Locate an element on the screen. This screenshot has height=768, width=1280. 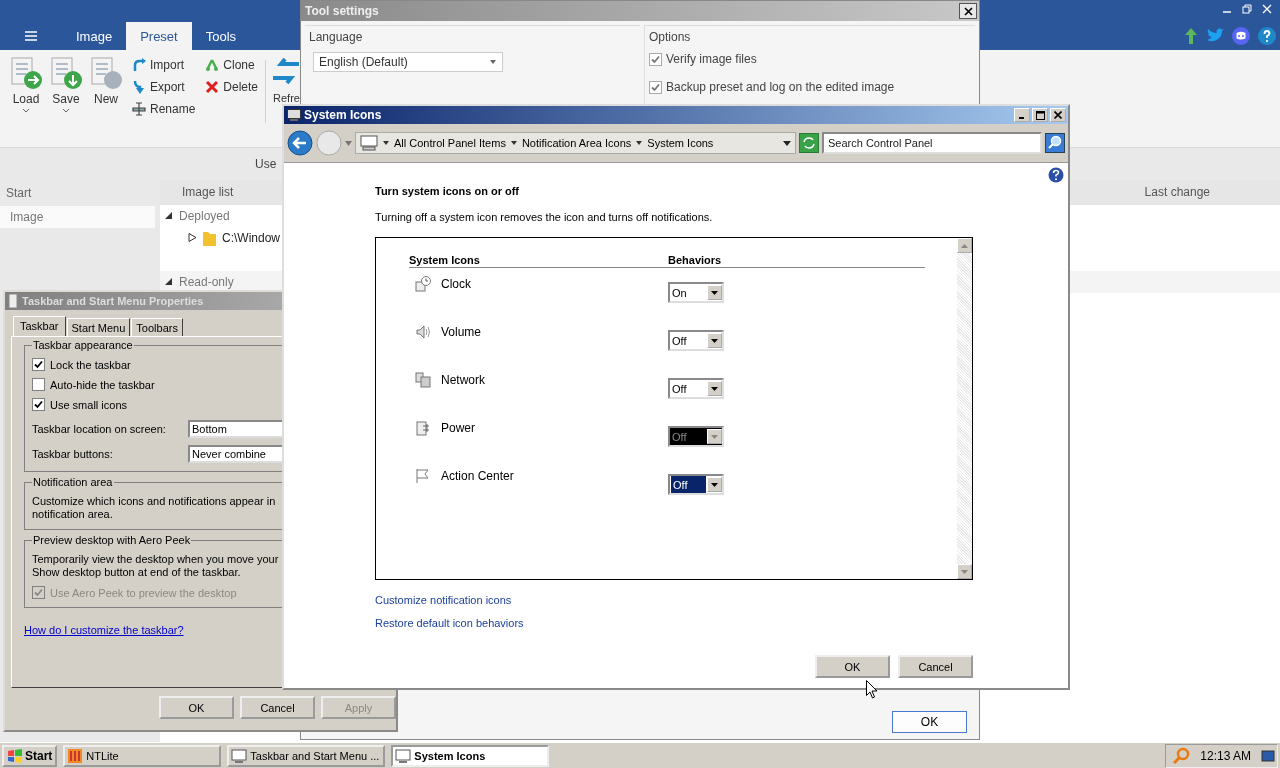
checkbox-label: Backup preset and log on the edited image is located at coordinates (780, 87).